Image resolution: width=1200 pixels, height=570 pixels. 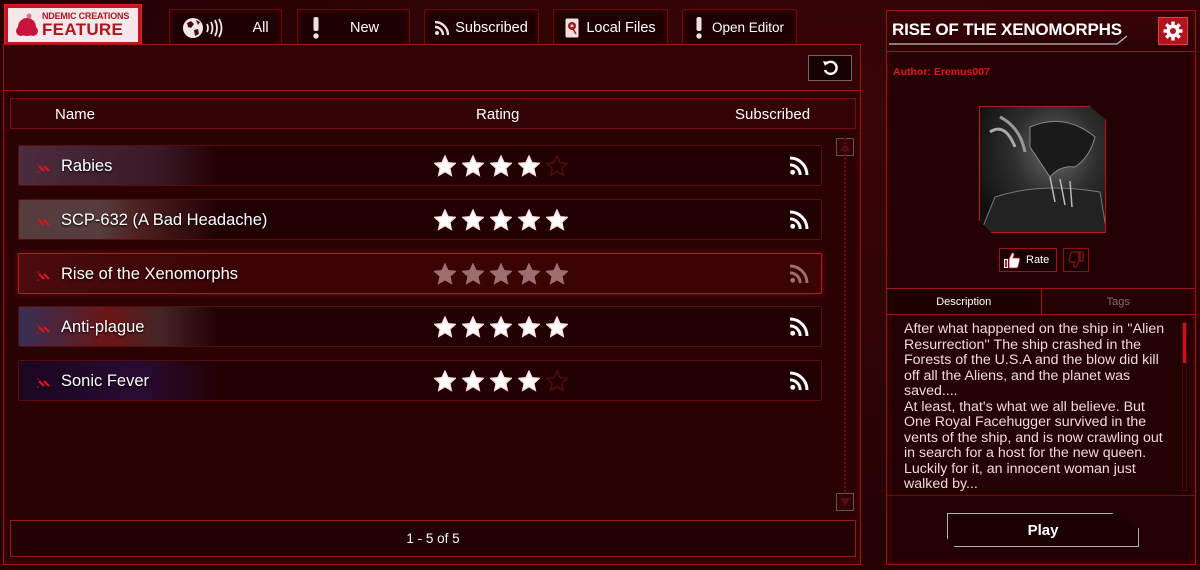 What do you see at coordinates (75, 114) in the screenshot?
I see `column-name: Name` at bounding box center [75, 114].